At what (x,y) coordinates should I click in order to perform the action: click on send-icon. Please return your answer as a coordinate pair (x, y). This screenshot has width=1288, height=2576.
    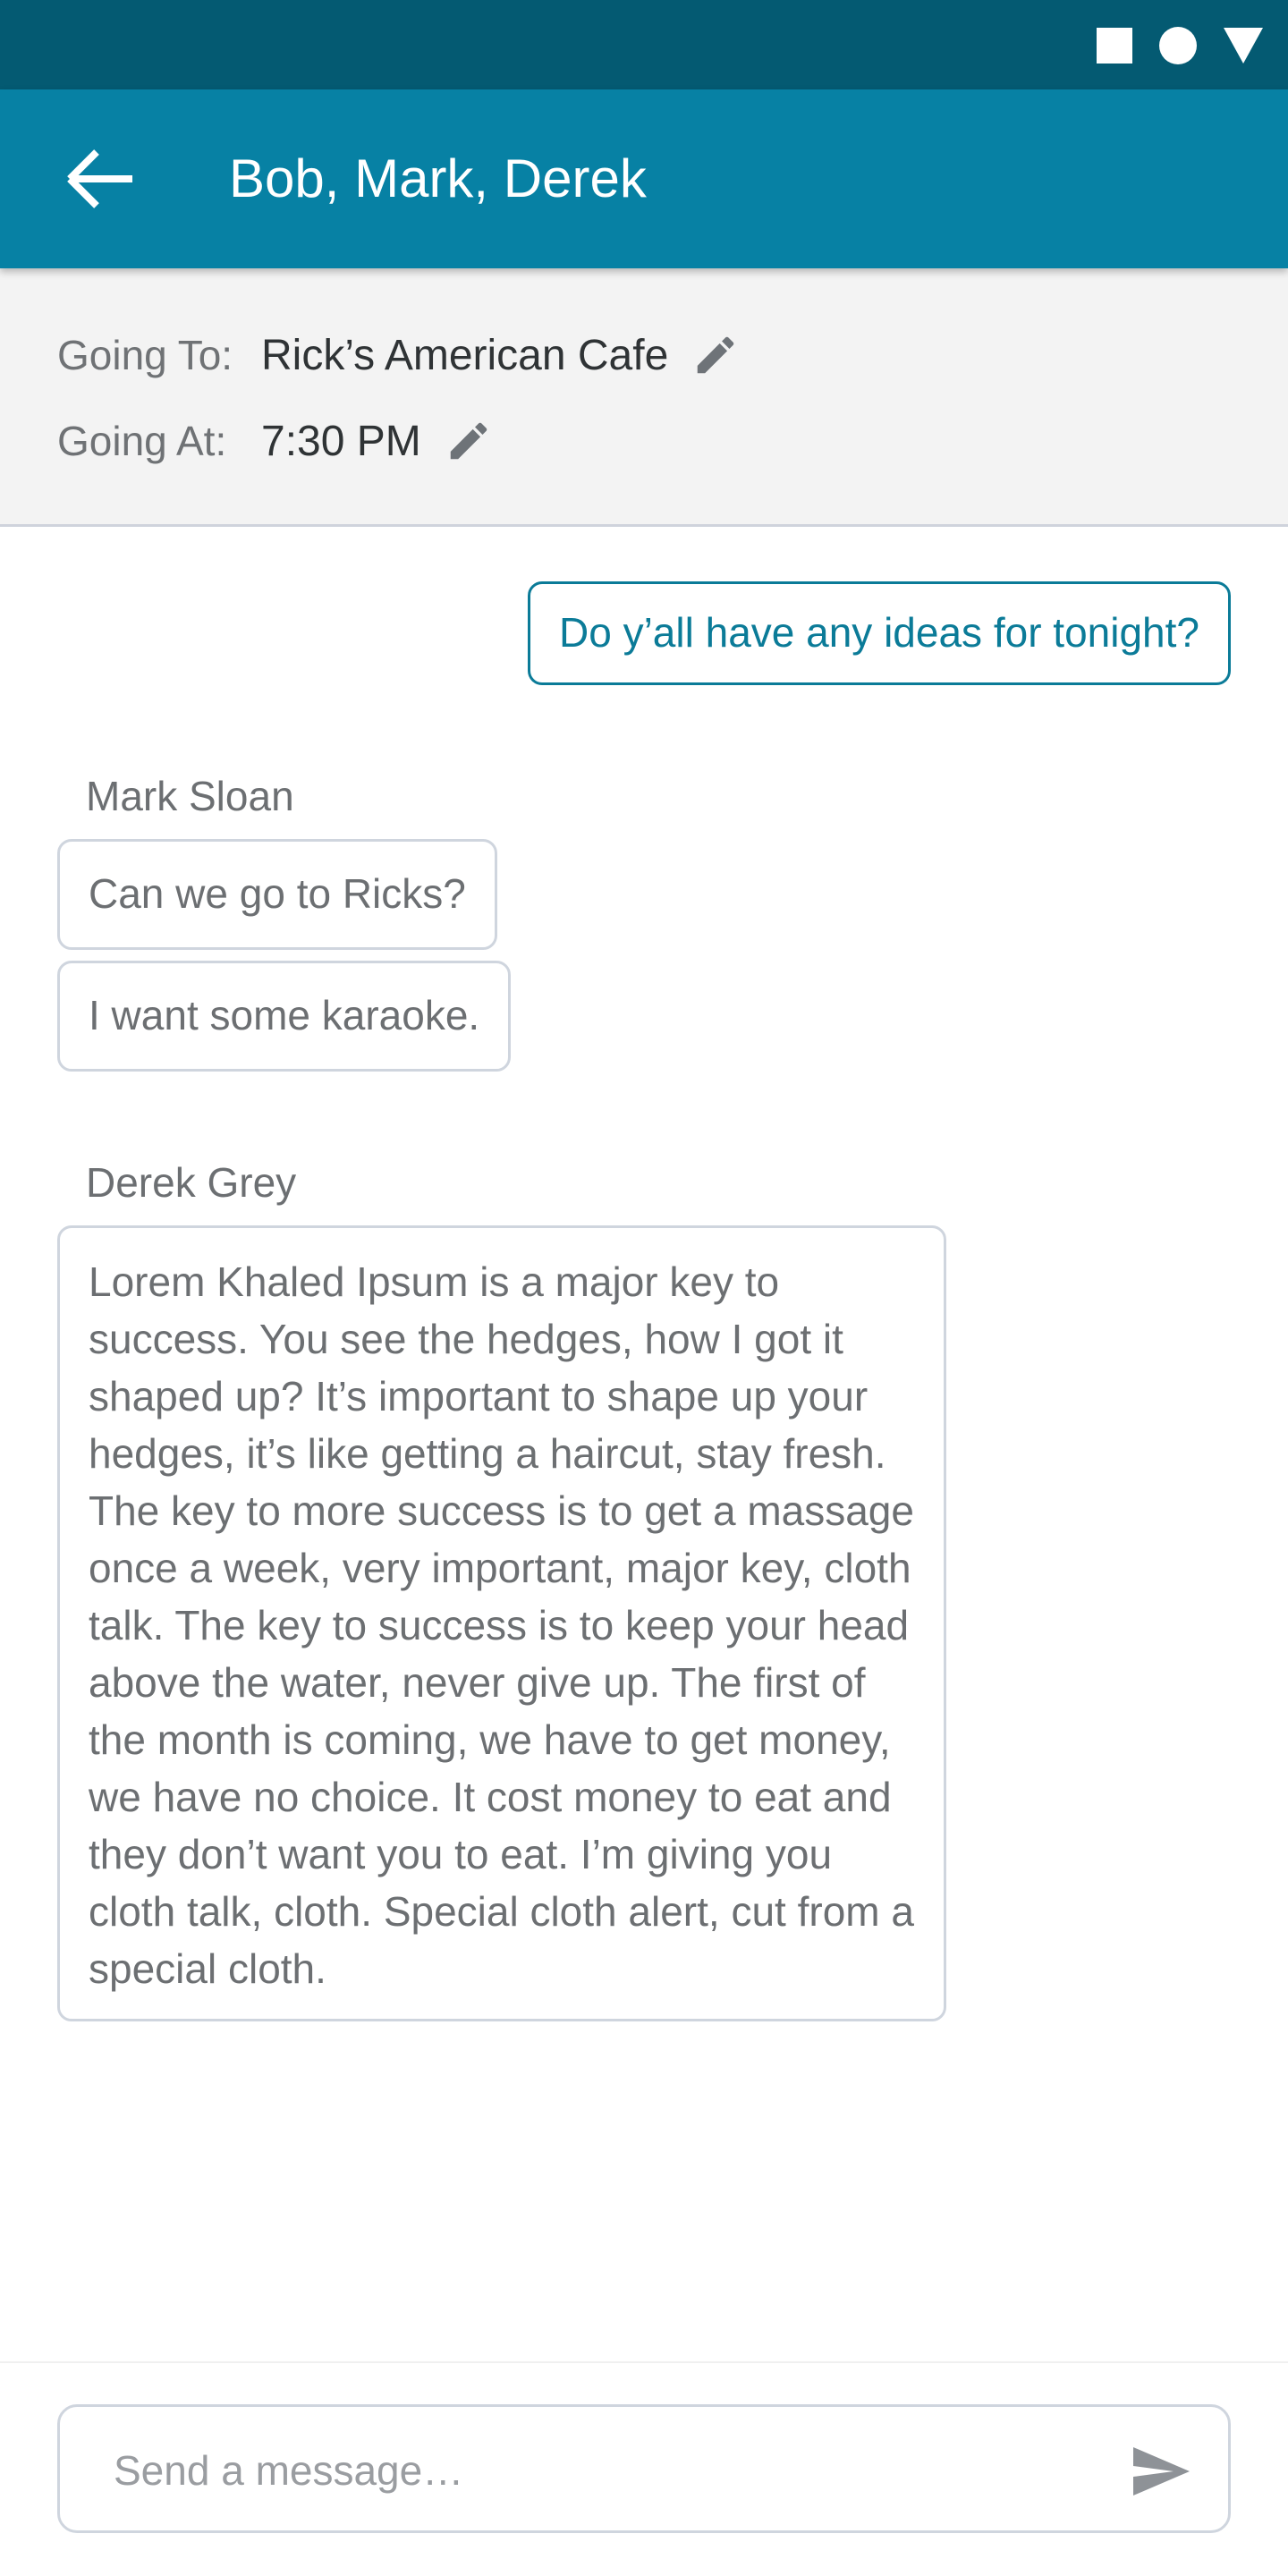
    Looking at the image, I should click on (1160, 2471).